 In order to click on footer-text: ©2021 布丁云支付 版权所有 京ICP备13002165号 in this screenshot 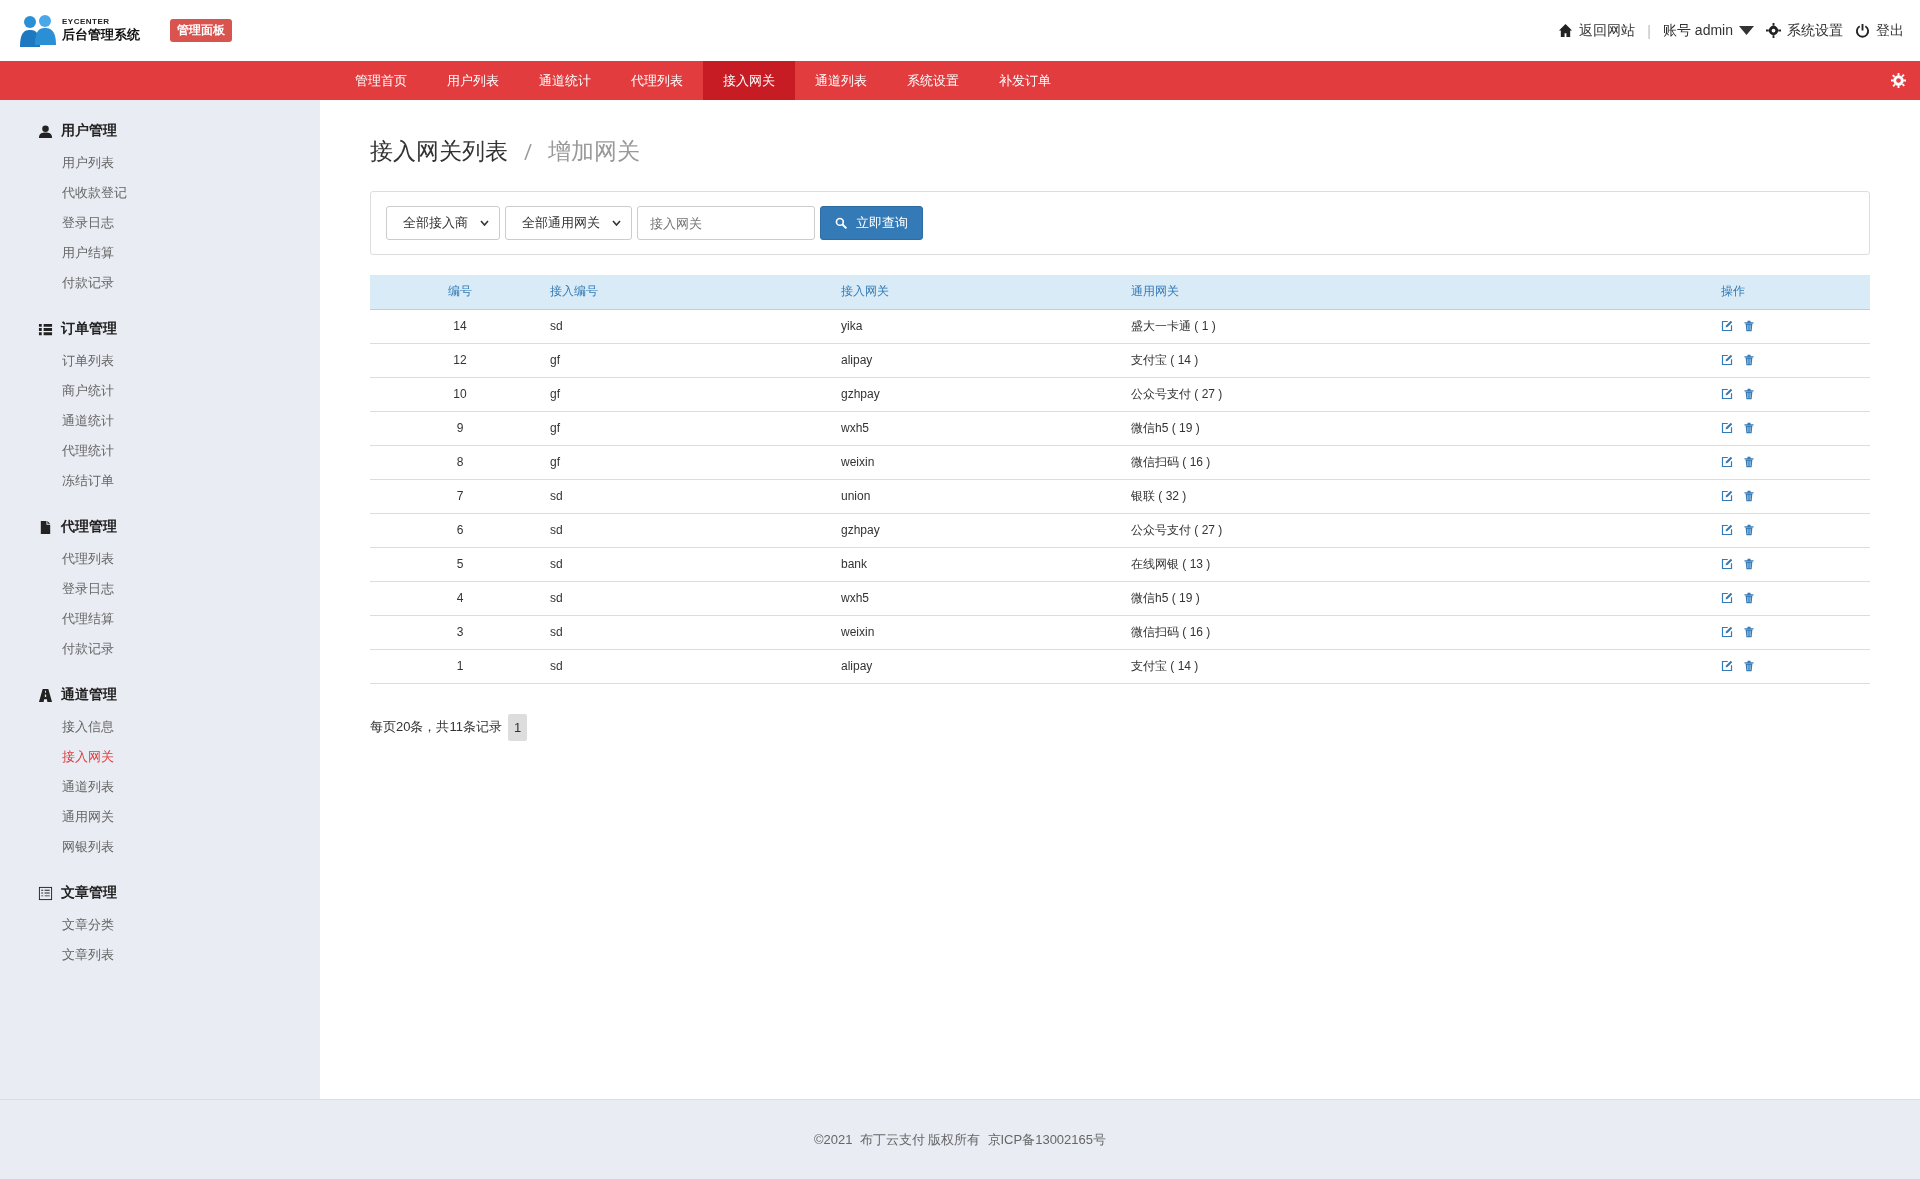, I will do `click(960, 1139)`.